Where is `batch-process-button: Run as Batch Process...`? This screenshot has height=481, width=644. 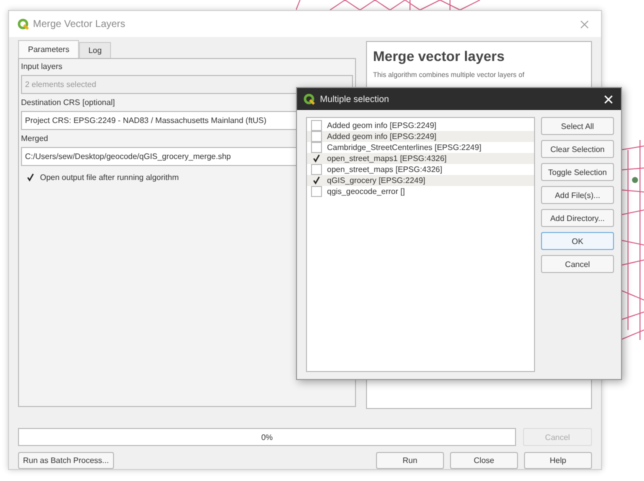 batch-process-button: Run as Batch Process... is located at coordinates (66, 460).